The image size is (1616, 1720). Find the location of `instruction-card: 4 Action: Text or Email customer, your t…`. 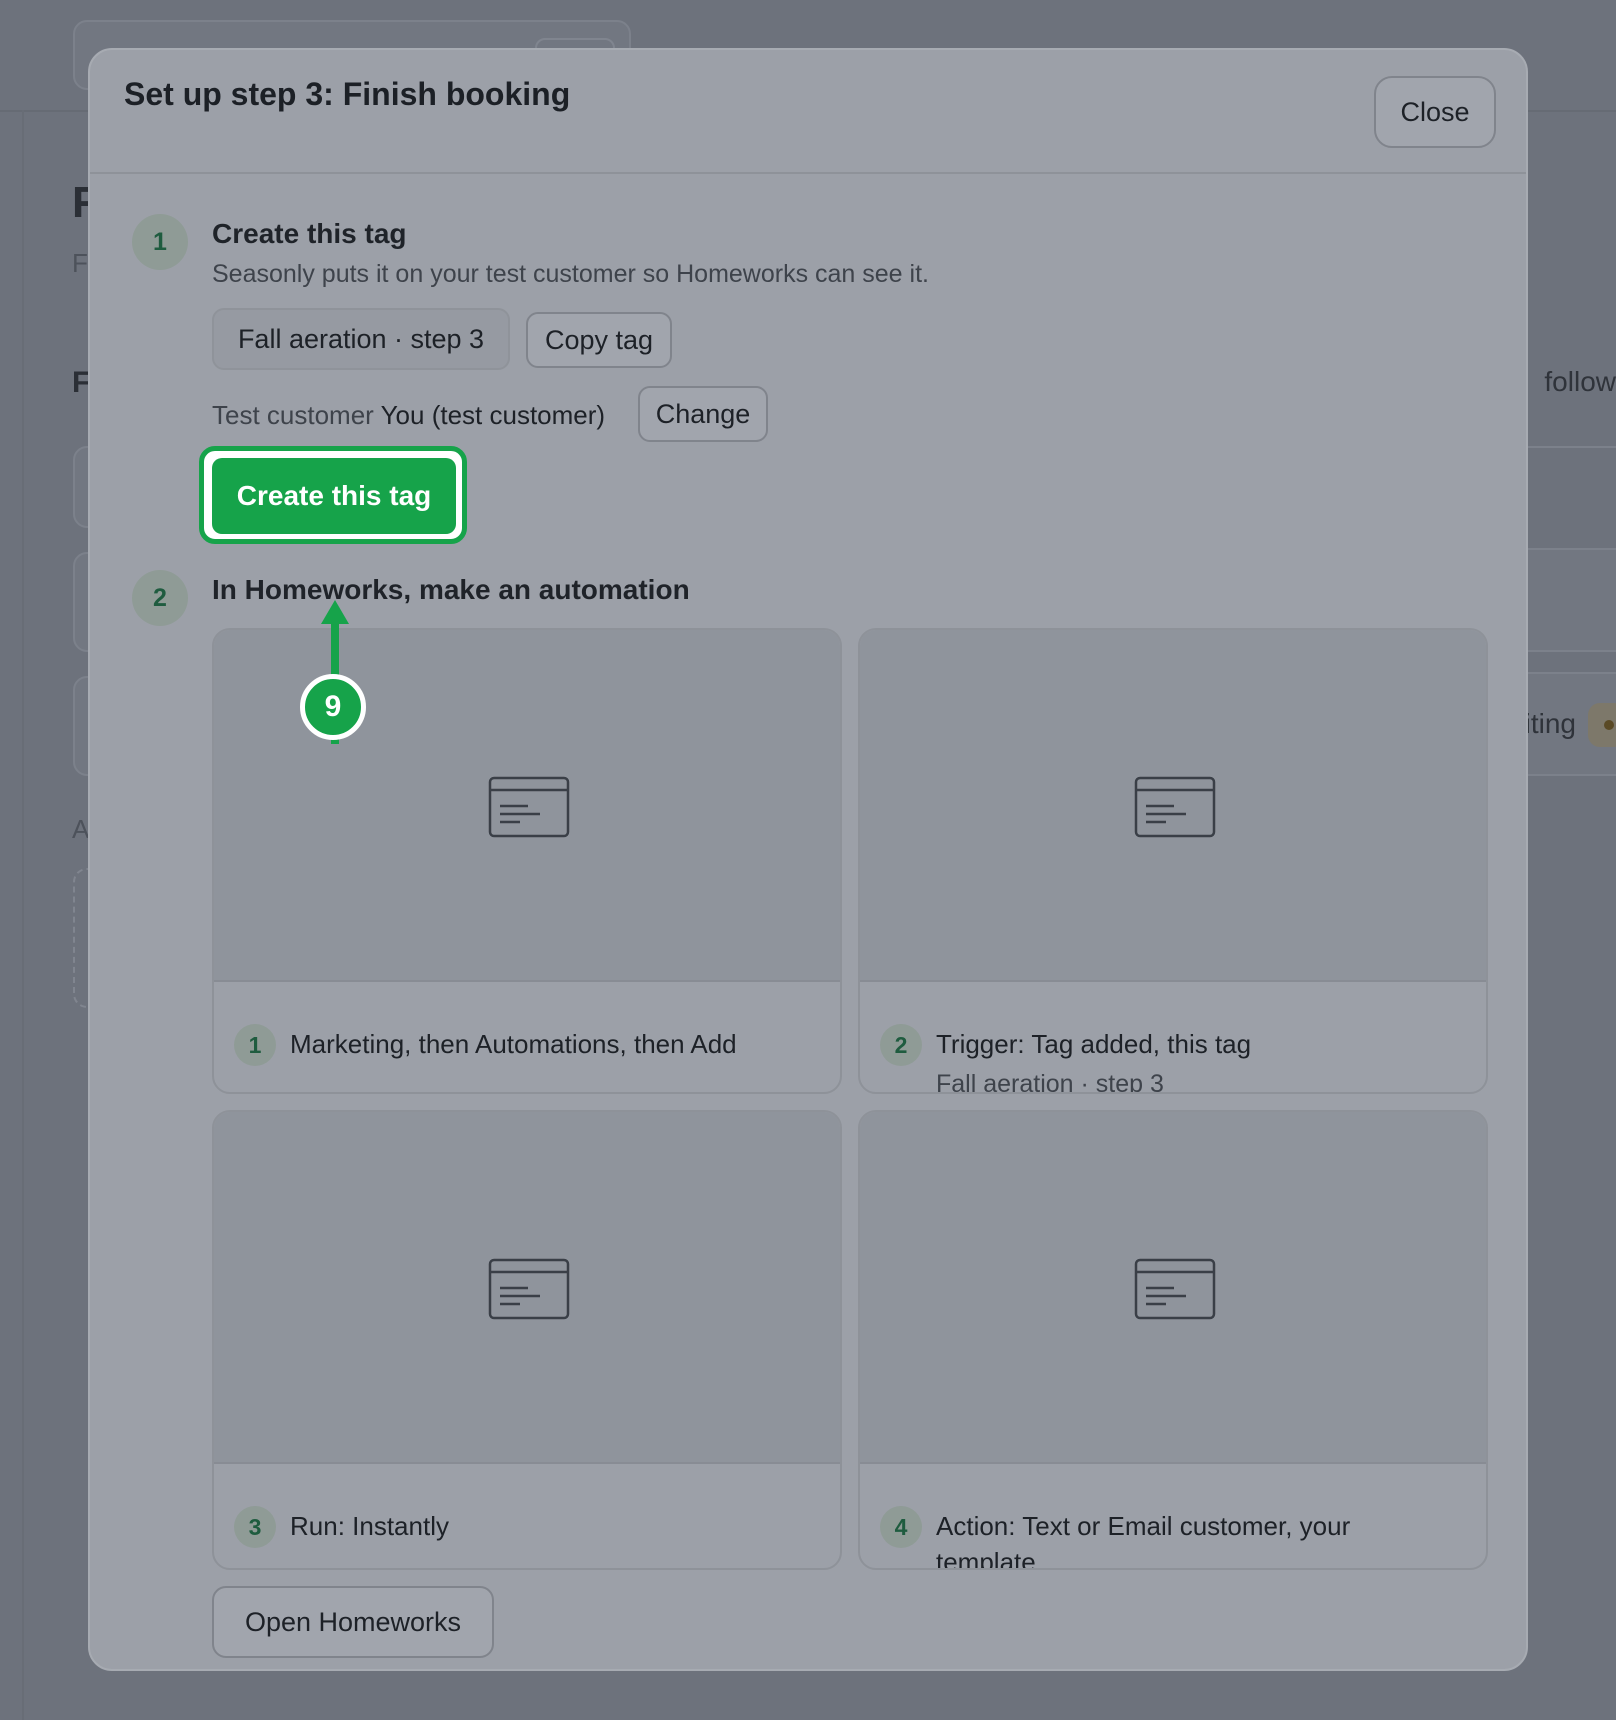

instruction-card: 4 Action: Text or Email customer, your t… is located at coordinates (1173, 1340).